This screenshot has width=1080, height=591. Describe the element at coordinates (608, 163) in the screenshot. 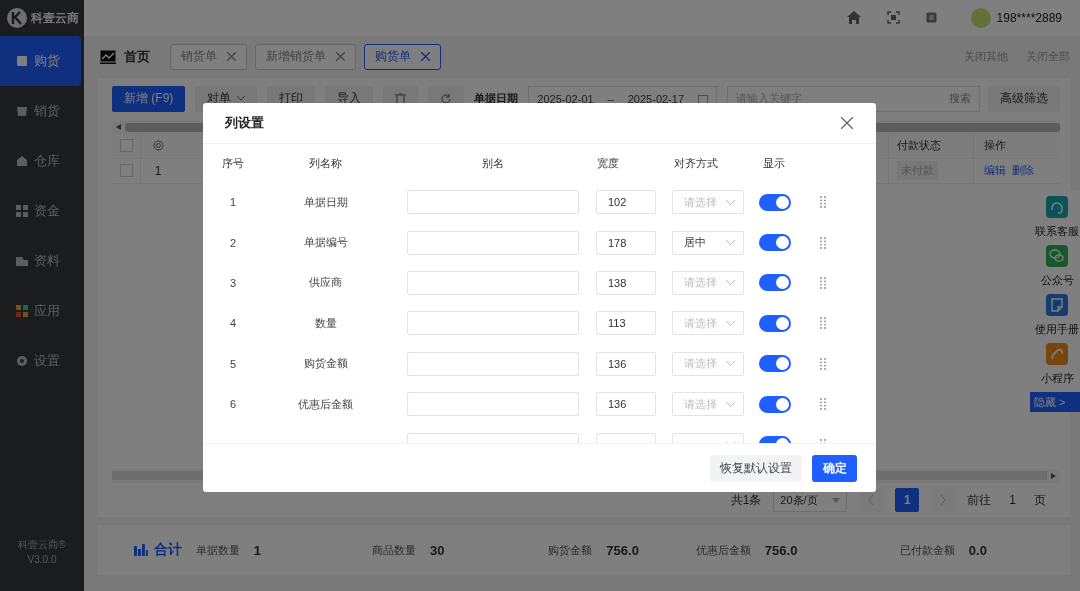

I see `column-header: 宽度` at that location.